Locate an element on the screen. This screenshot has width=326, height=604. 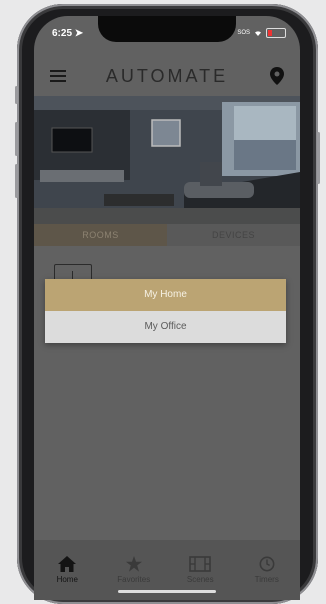
nav-timers: Timers is located at coordinates (267, 570).